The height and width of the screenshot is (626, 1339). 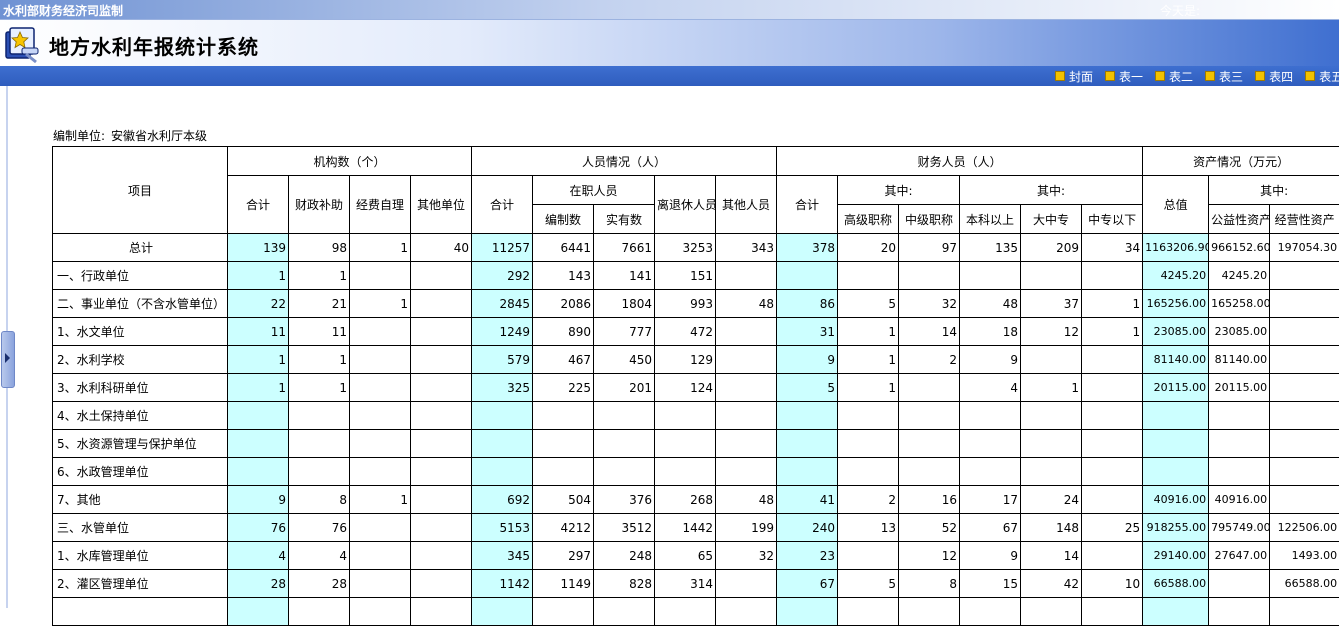 What do you see at coordinates (1239, 304) in the screenshot?
I see `table-cell: 165258.00` at bounding box center [1239, 304].